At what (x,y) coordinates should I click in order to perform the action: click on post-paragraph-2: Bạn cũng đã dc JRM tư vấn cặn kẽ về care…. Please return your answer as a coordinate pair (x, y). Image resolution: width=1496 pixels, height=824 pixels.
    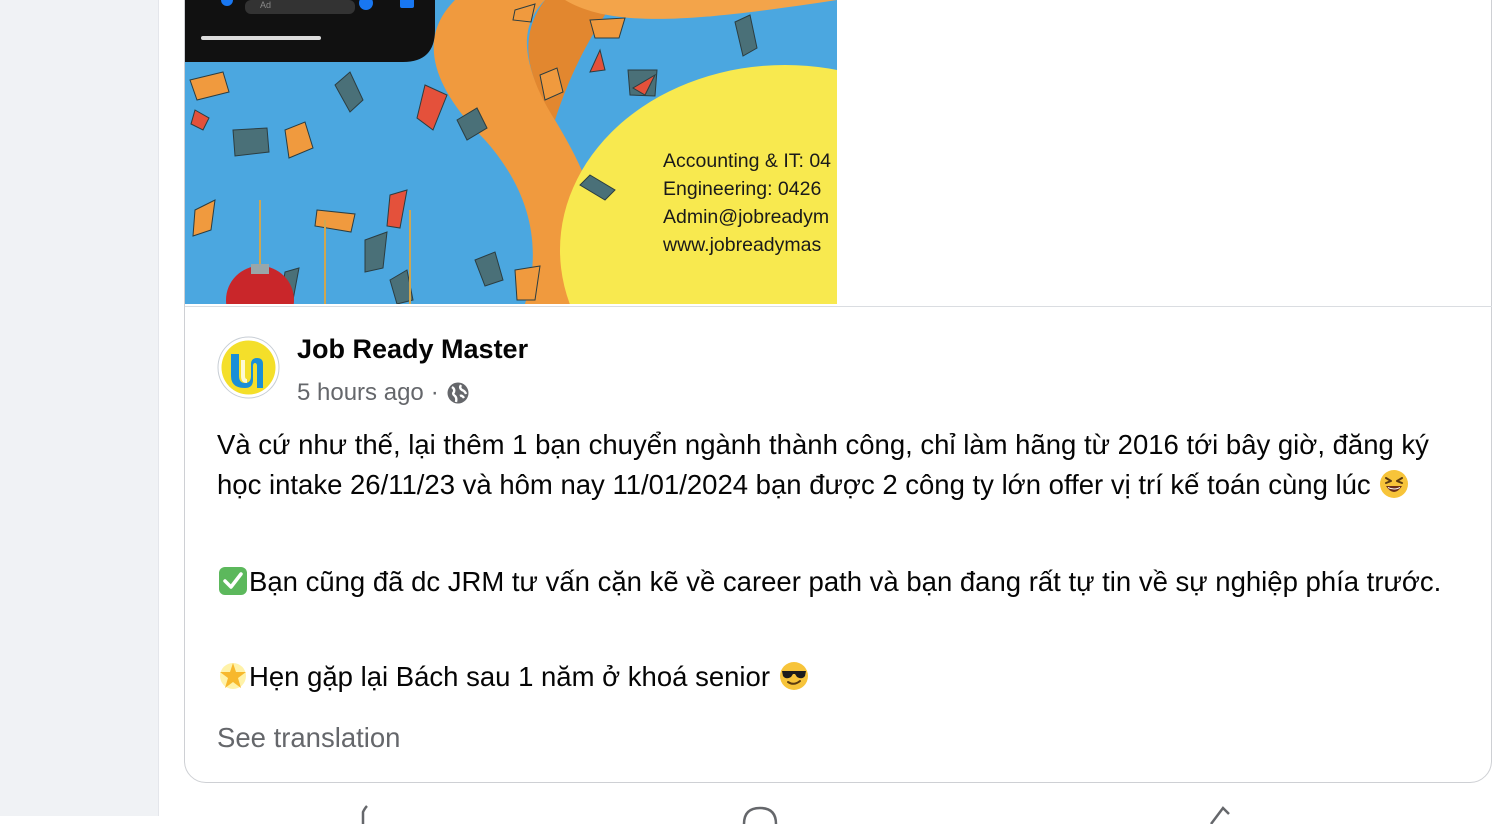
    Looking at the image, I should click on (834, 582).